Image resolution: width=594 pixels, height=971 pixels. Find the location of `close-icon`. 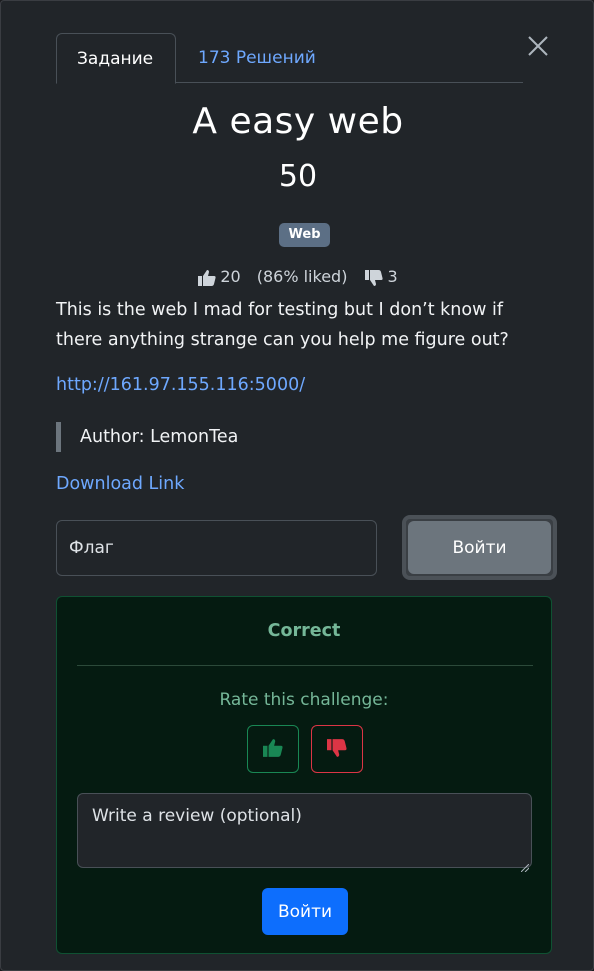

close-icon is located at coordinates (538, 48).